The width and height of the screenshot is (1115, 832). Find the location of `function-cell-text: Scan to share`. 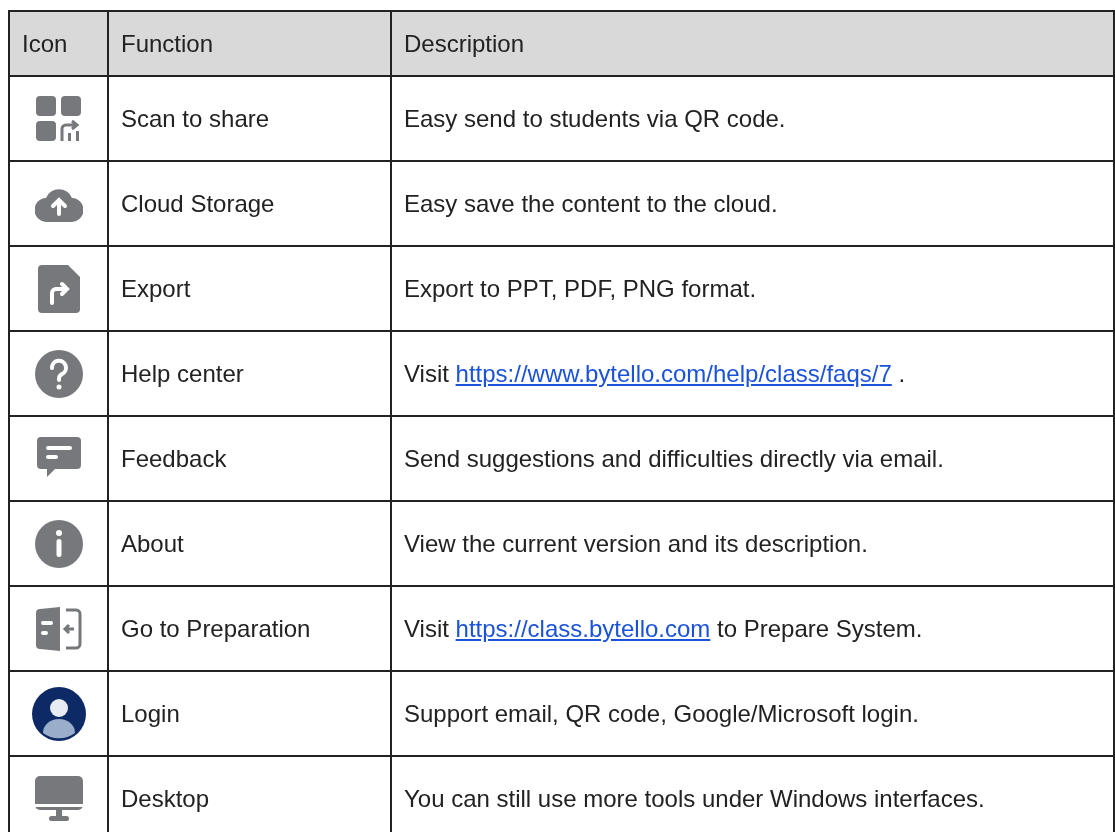

function-cell-text: Scan to share is located at coordinates (195, 118).